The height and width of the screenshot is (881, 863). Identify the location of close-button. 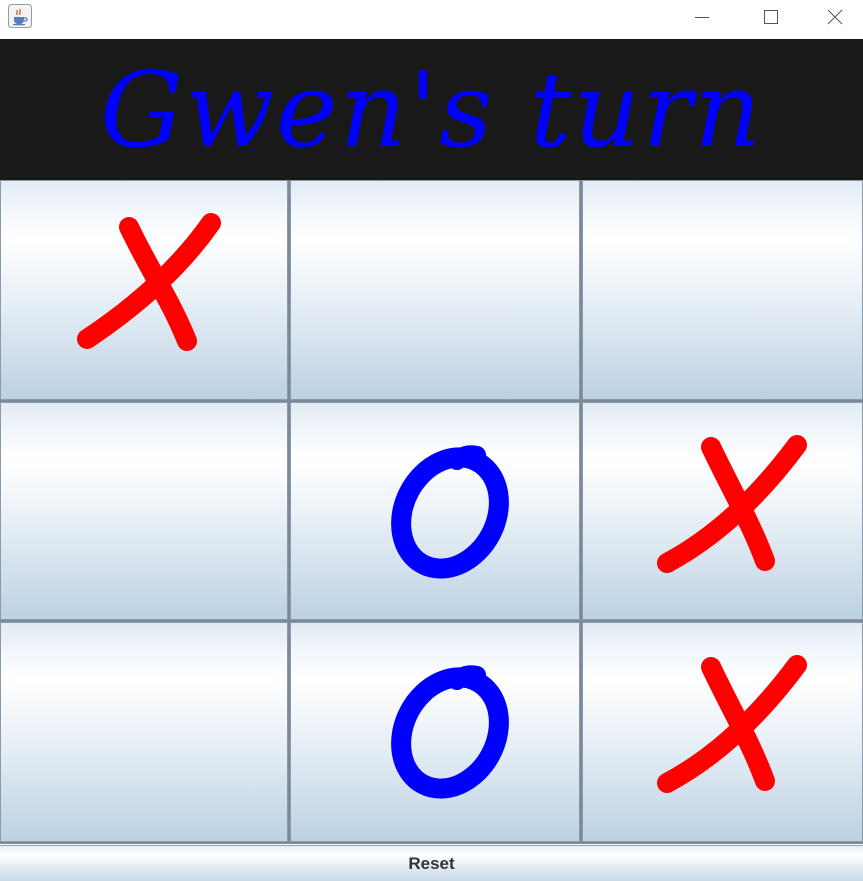
(834, 17).